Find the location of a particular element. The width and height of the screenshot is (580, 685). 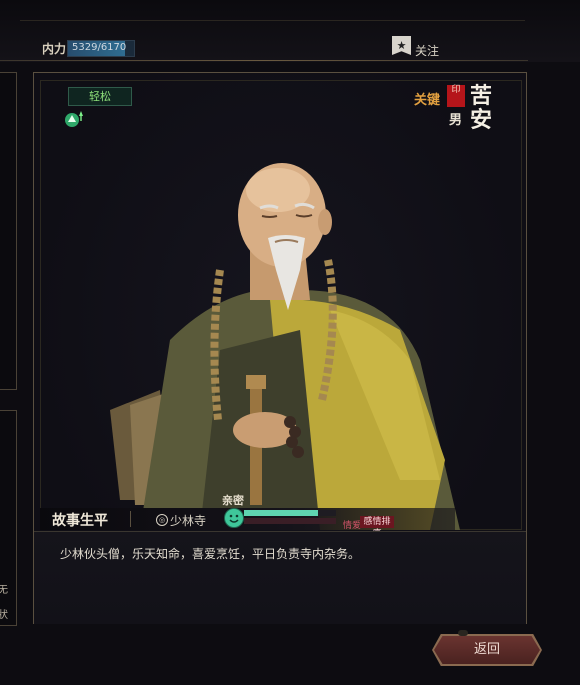

return-button-notch is located at coordinates (463, 633).